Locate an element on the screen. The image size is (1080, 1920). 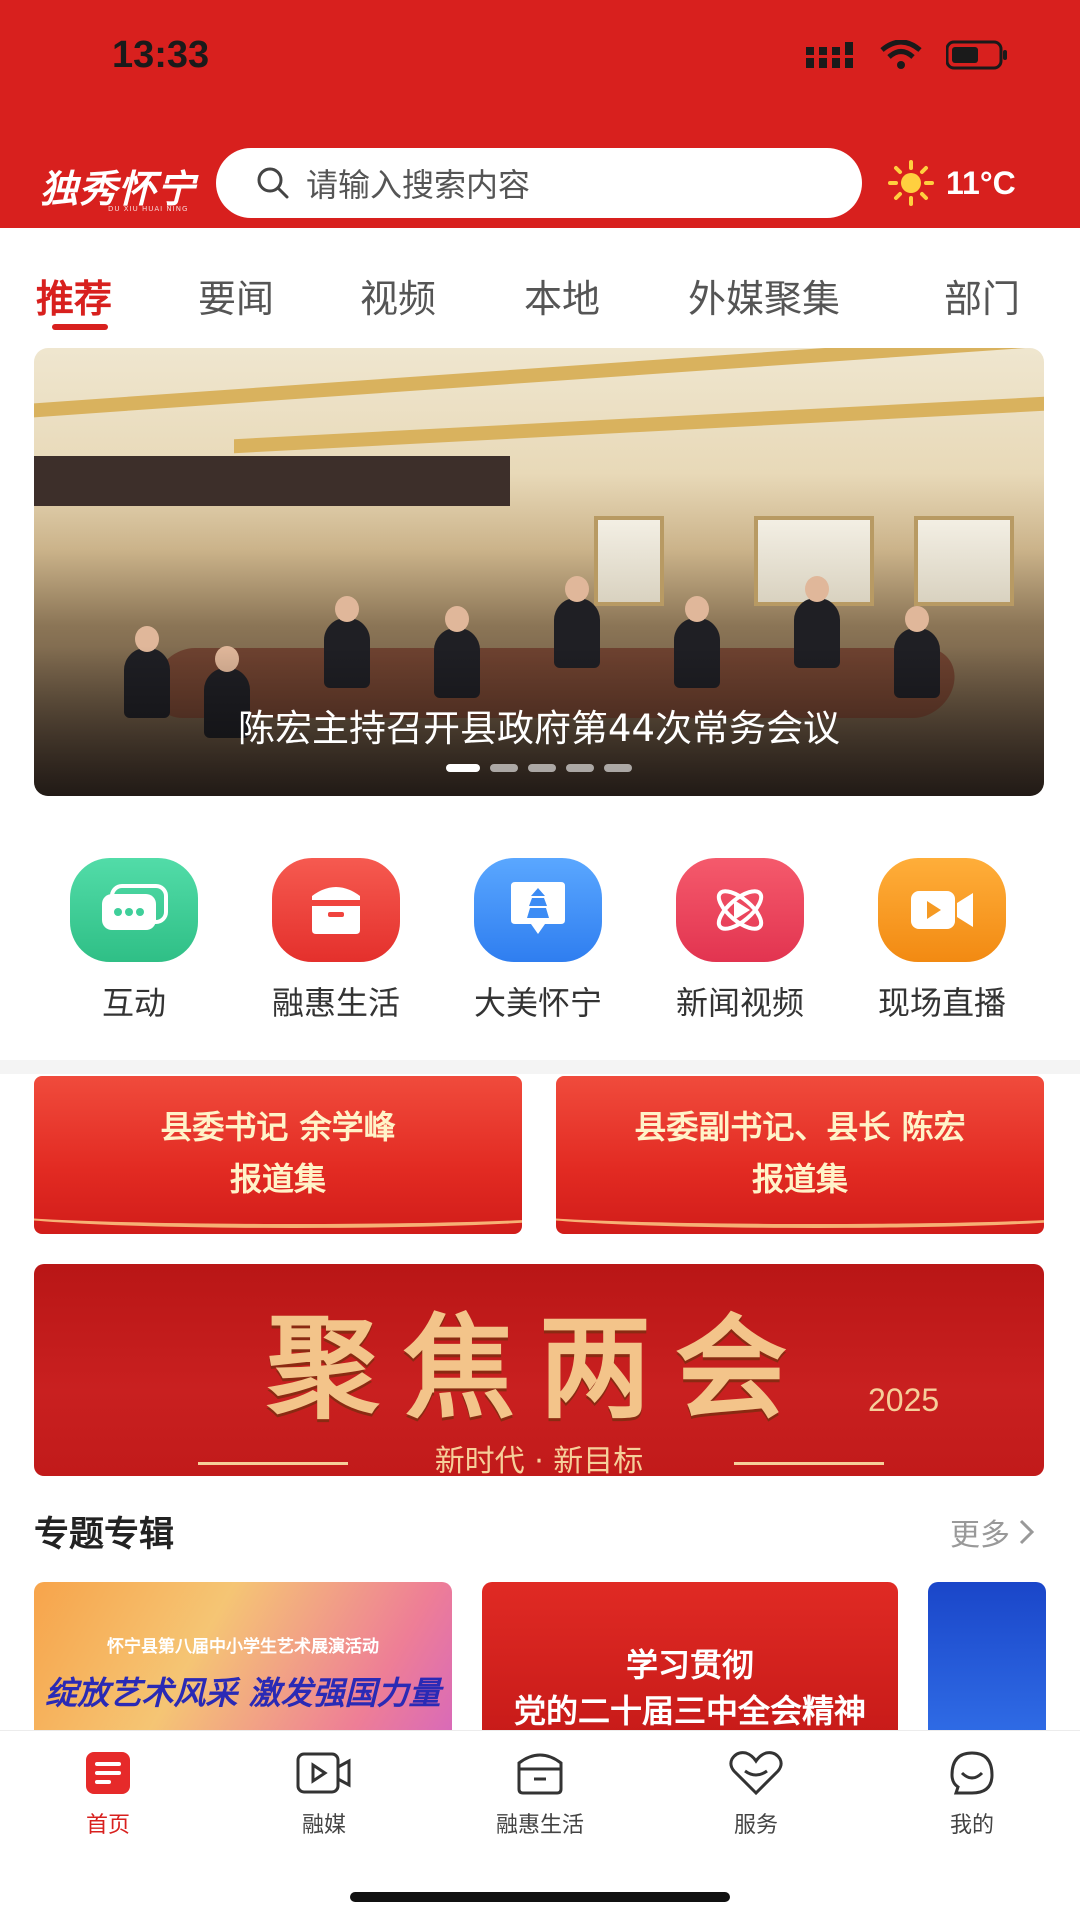
tab-recommend: 推荐 is located at coordinates (74, 295).